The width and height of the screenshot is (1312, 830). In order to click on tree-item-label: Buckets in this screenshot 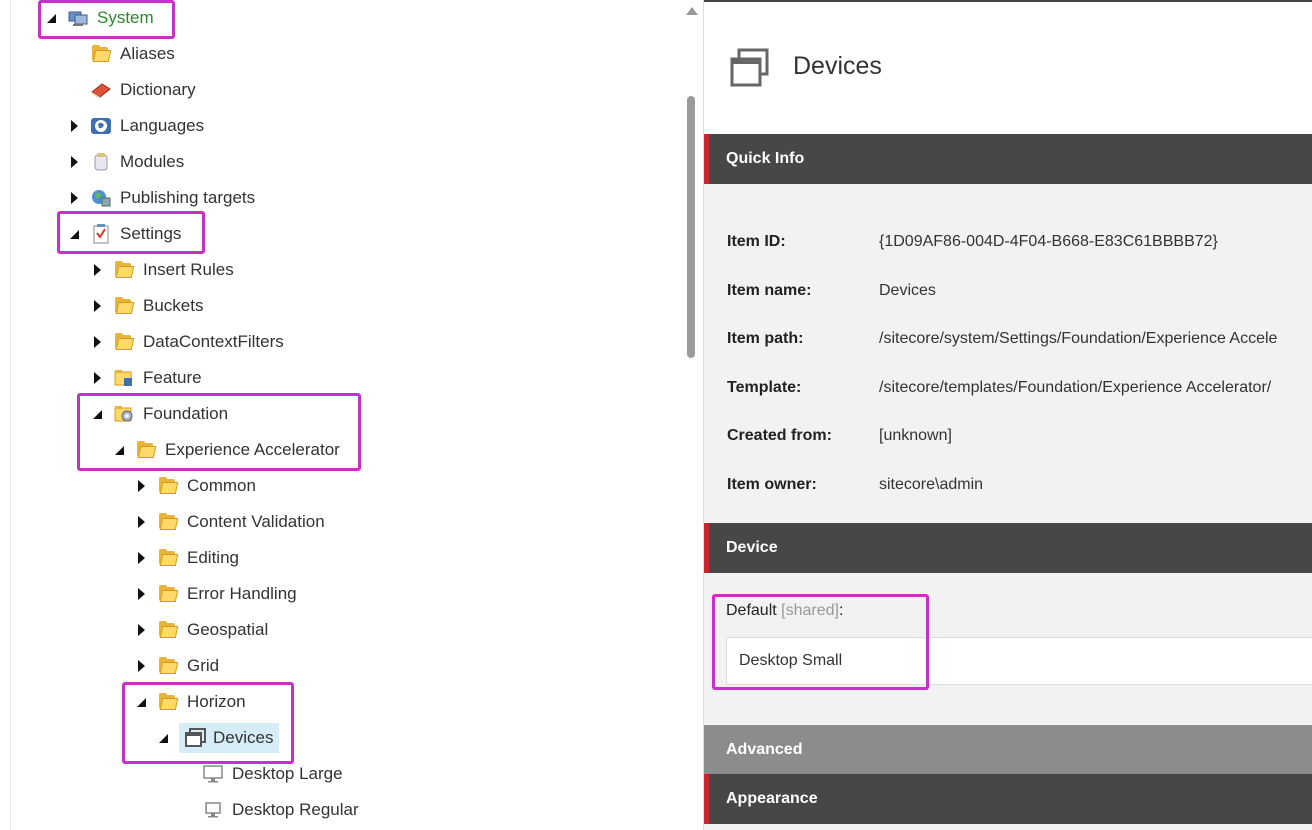, I will do `click(173, 305)`.